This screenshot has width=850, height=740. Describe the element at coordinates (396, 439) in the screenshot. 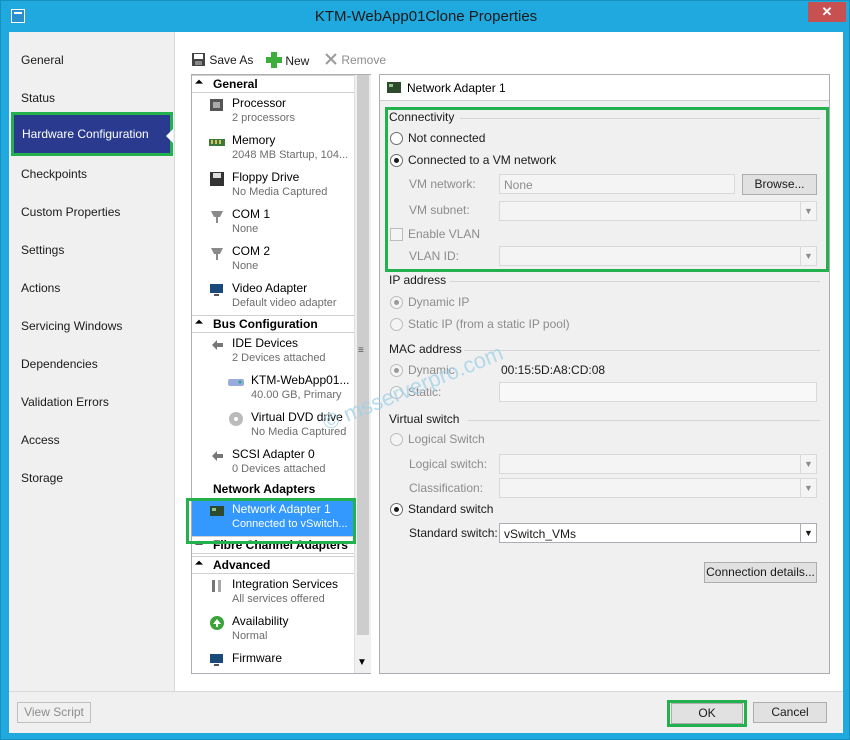

I see `logical-switch-radio` at that location.